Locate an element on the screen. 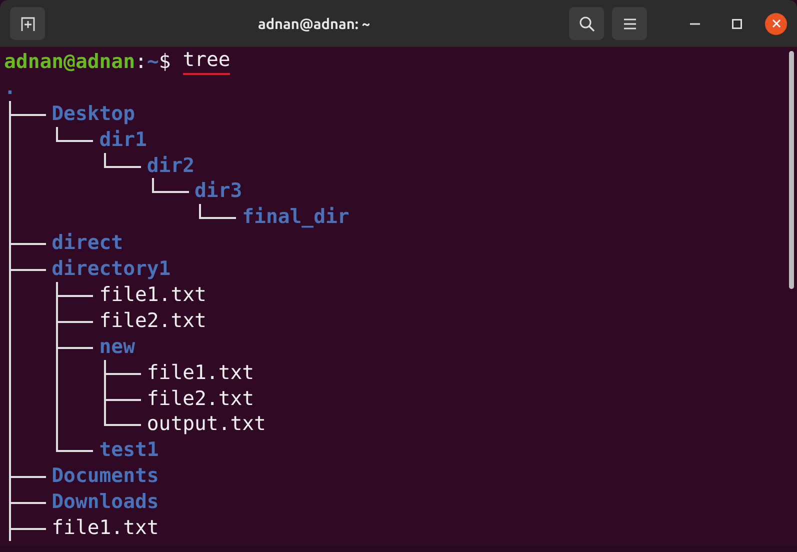 Image resolution: width=797 pixels, height=552 pixels. prompt-symbol: $ is located at coordinates (164, 62).